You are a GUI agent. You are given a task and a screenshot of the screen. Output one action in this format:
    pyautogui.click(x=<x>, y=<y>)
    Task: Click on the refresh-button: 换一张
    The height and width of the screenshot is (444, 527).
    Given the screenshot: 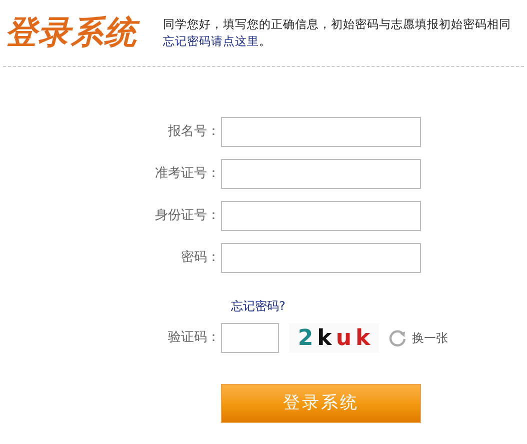 What is the action you would take?
    pyautogui.click(x=418, y=338)
    